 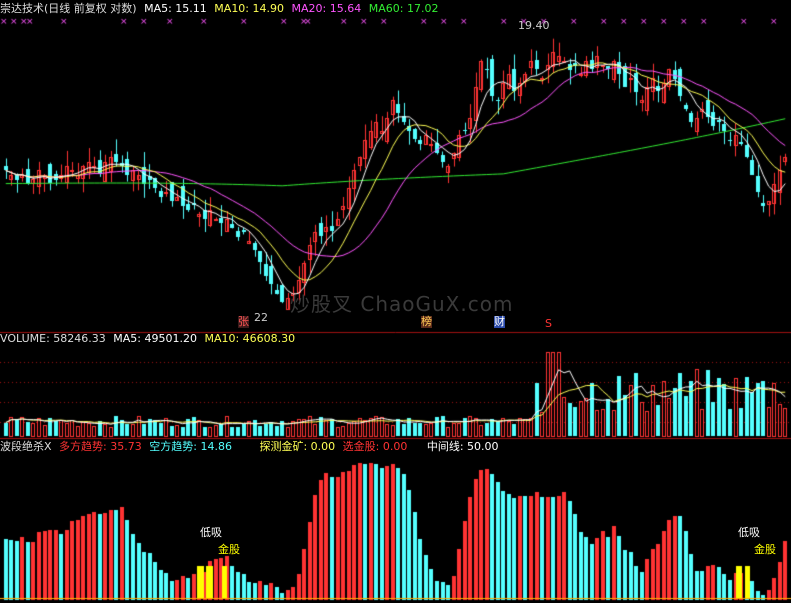 What do you see at coordinates (243, 322) in the screenshot?
I see `limit-up-marker: 张` at bounding box center [243, 322].